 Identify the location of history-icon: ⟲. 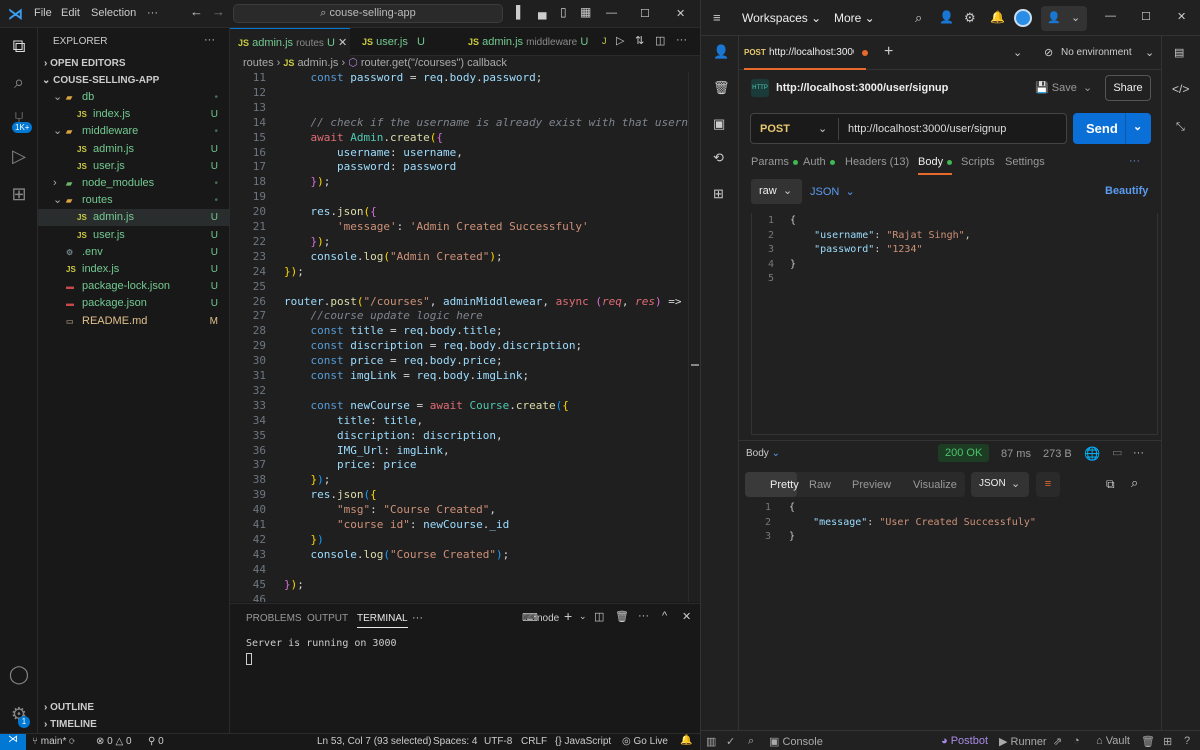
(718, 158).